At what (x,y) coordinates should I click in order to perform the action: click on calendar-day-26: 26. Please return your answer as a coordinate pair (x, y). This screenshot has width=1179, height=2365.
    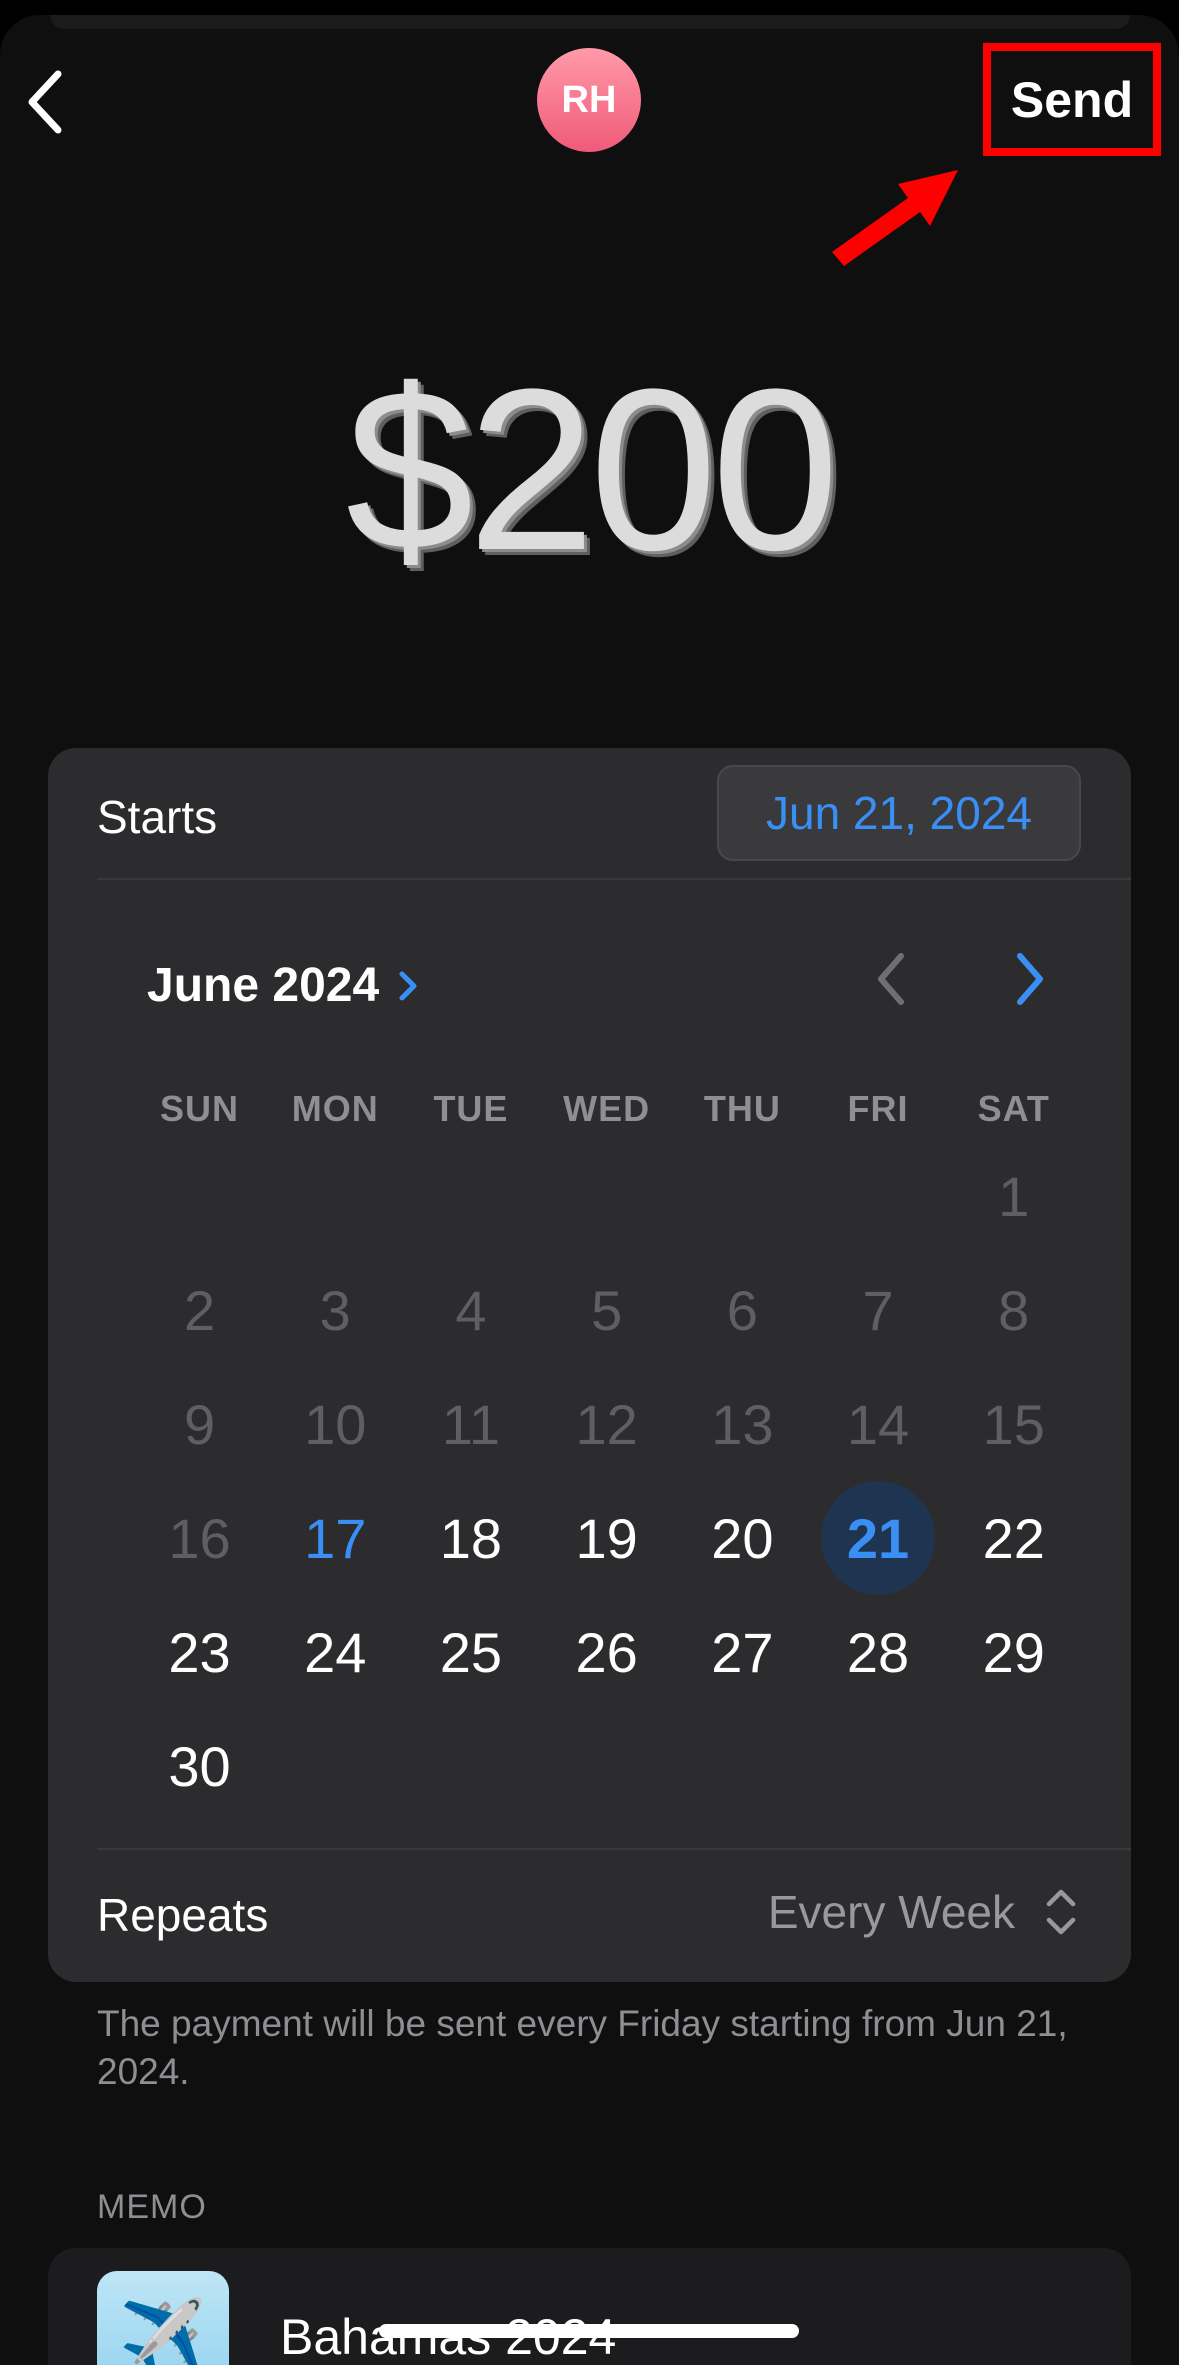
    Looking at the image, I should click on (607, 1652).